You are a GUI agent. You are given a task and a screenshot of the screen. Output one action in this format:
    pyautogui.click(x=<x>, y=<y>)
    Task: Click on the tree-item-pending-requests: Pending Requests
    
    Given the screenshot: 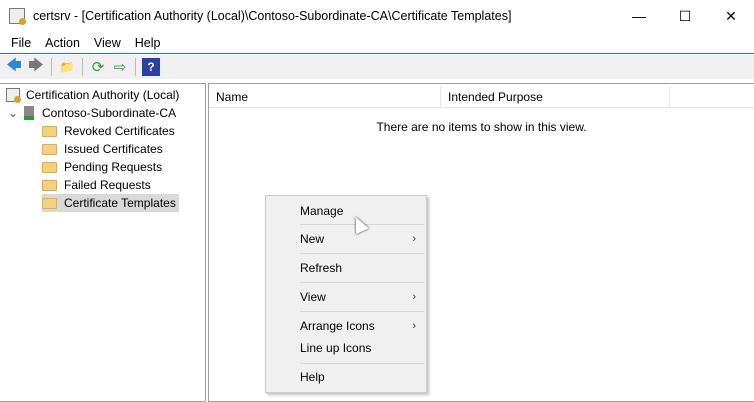 What is the action you would take?
    pyautogui.click(x=102, y=167)
    